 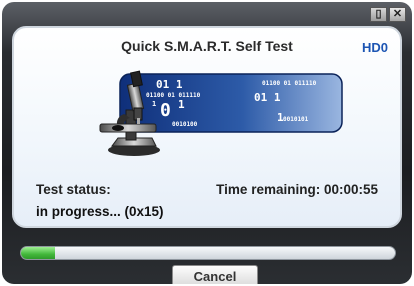 I want to click on dialog-title: Quick S.M.A.R.T. Self Test, so click(x=207, y=46).